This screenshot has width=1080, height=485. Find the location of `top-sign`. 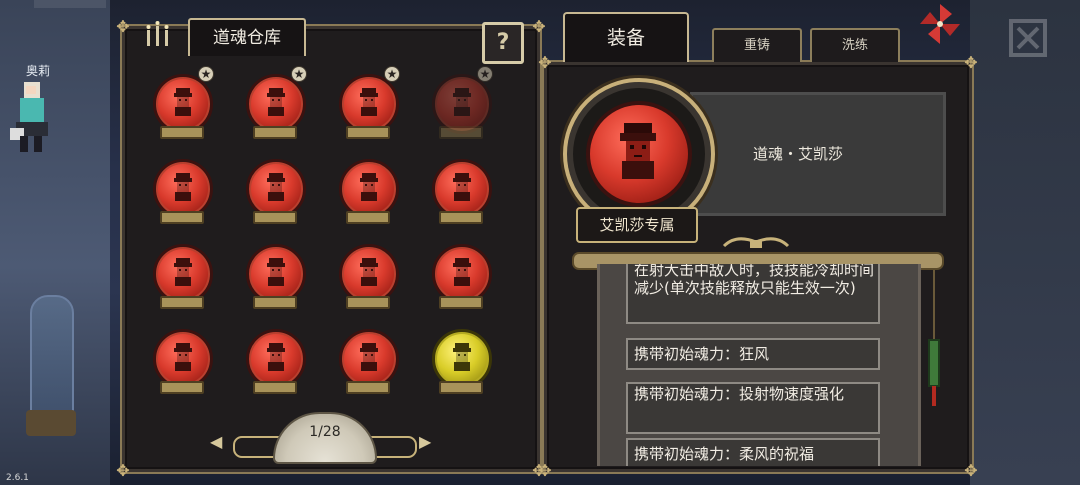

top-sign is located at coordinates (70, 4).